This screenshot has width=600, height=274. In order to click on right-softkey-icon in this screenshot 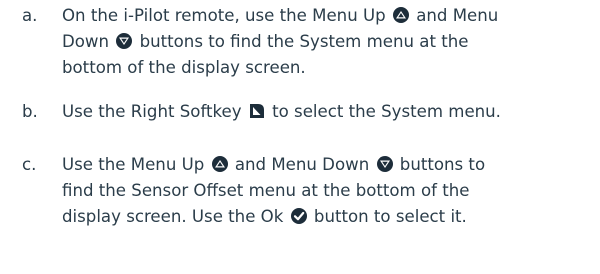, I will do `click(256, 111)`.